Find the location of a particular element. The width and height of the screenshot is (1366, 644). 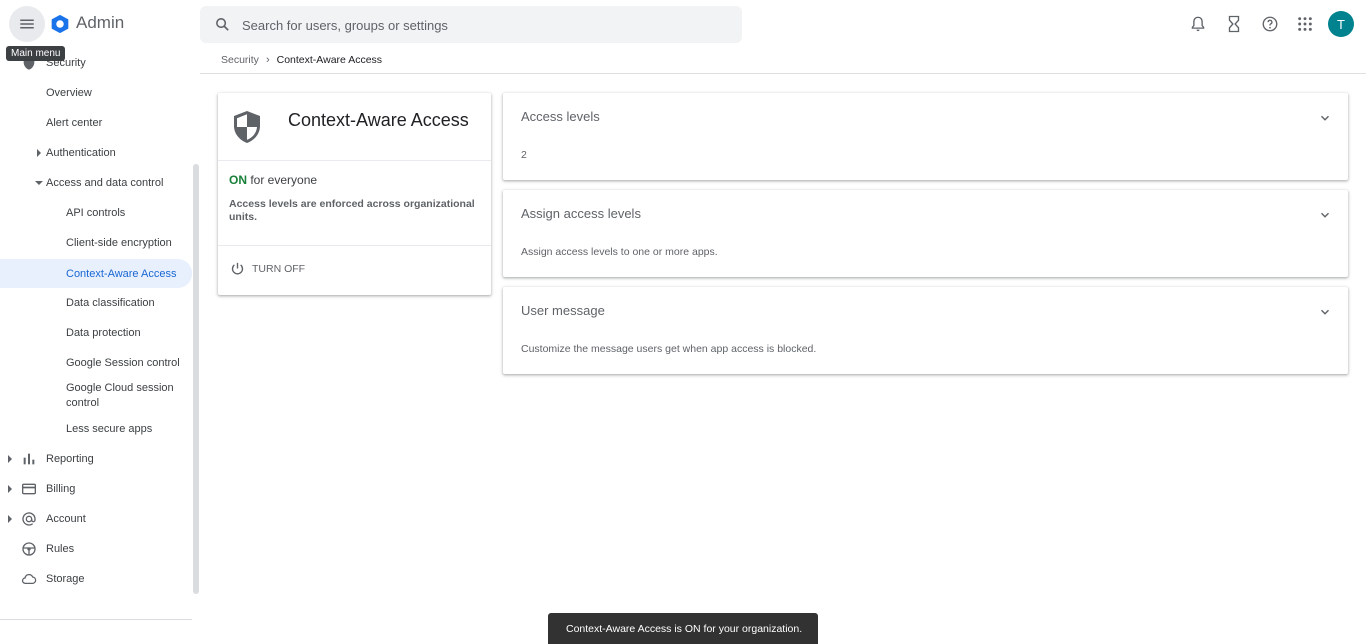

credit-card-icon is located at coordinates (29, 489).